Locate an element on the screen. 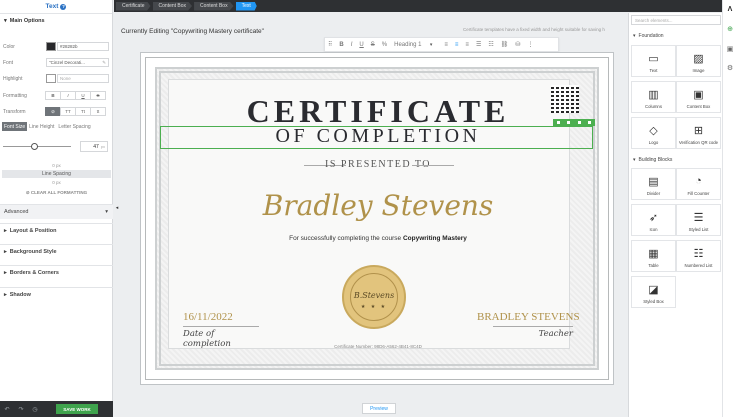 The height and width of the screenshot is (417, 736). toolbar-italic: I is located at coordinates (352, 45).